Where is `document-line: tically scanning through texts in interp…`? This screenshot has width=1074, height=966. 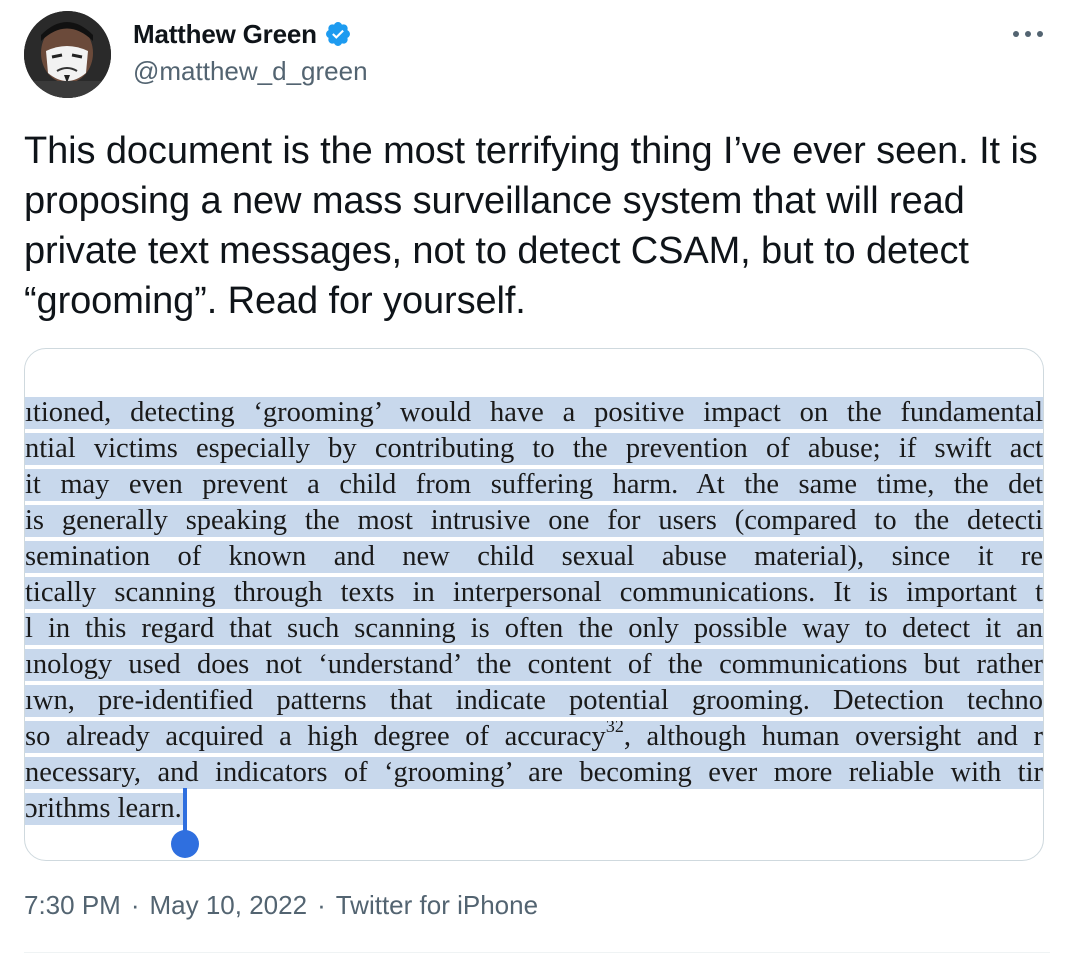 document-line: tically scanning through texts in interp… is located at coordinates (534, 593).